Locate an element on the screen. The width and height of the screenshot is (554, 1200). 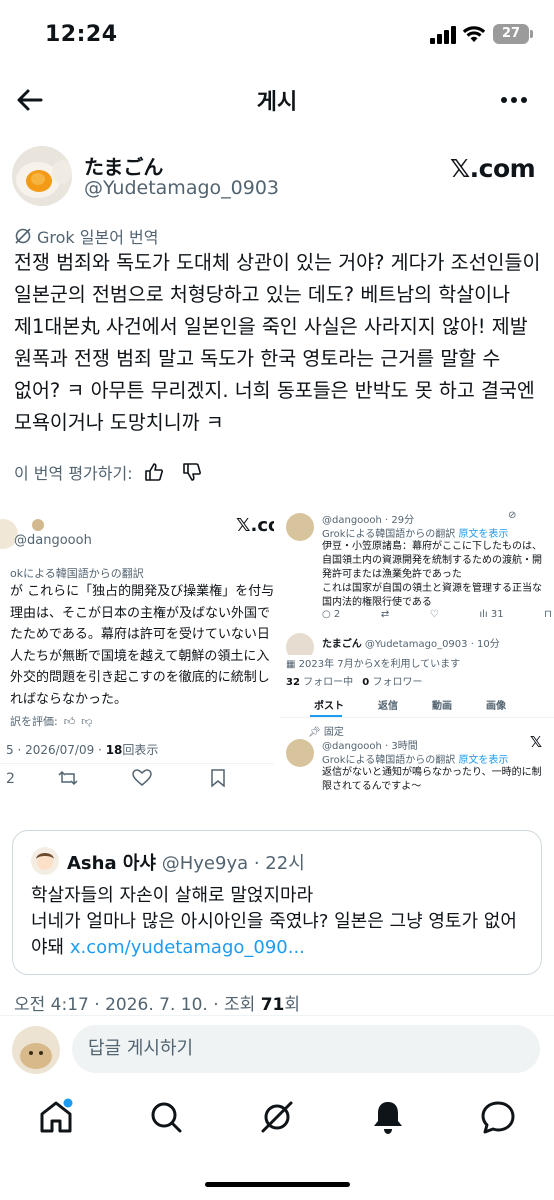
rate-translation-row: 이 번역 평가하기: is located at coordinates (108, 472).